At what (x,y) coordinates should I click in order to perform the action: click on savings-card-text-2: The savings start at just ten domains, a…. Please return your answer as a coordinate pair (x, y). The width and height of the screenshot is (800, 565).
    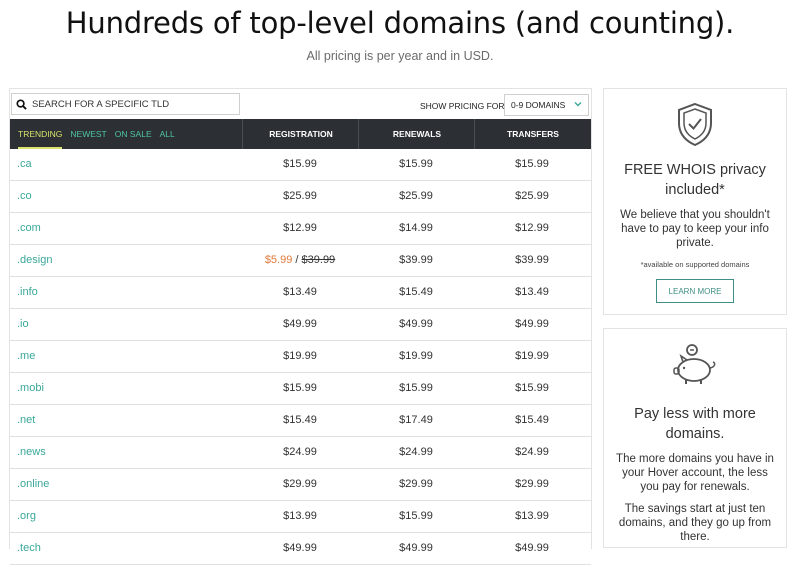
    Looking at the image, I should click on (695, 523).